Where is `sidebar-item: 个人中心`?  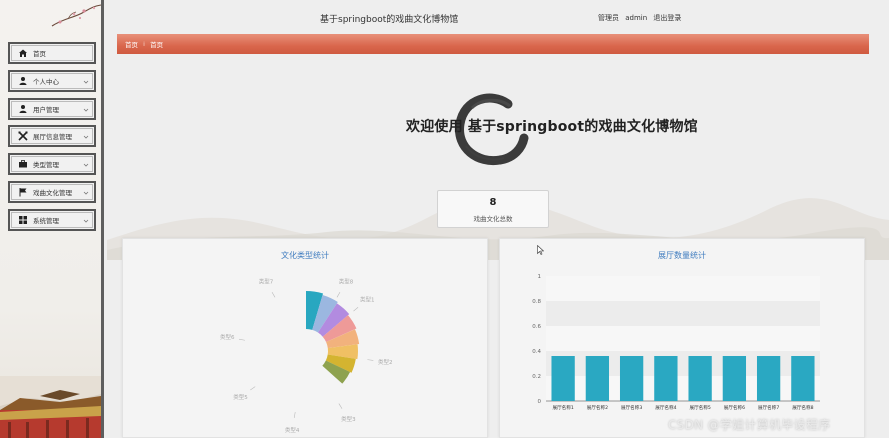 sidebar-item: 个人中心 is located at coordinates (52, 80).